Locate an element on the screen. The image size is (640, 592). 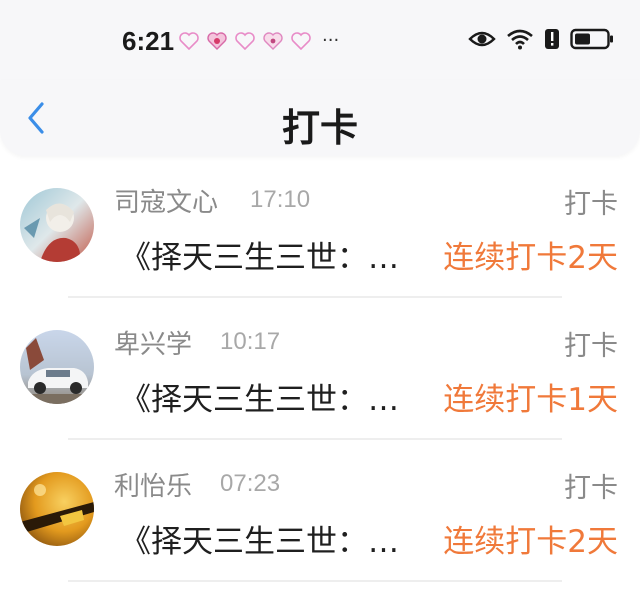
user-name: 利怡乐 is located at coordinates (153, 487).